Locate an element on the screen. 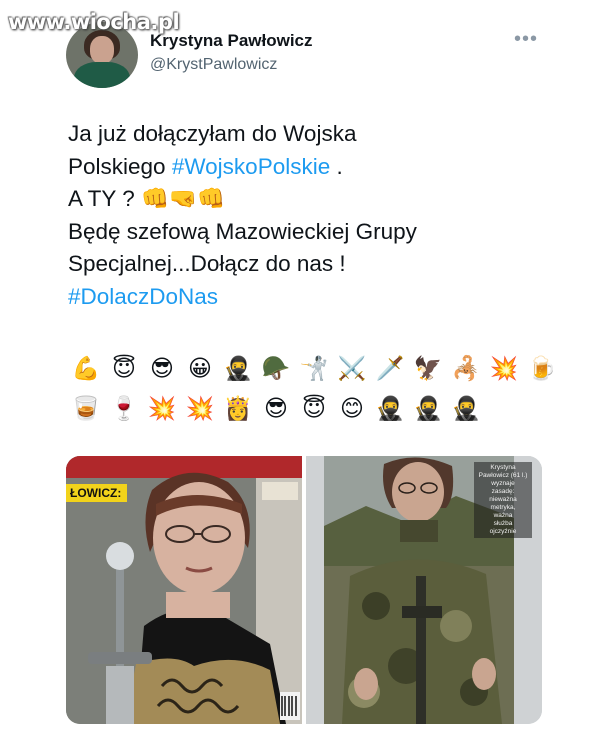 The image size is (591, 740). military-helmet-emoji: 🪖 is located at coordinates (276, 369).